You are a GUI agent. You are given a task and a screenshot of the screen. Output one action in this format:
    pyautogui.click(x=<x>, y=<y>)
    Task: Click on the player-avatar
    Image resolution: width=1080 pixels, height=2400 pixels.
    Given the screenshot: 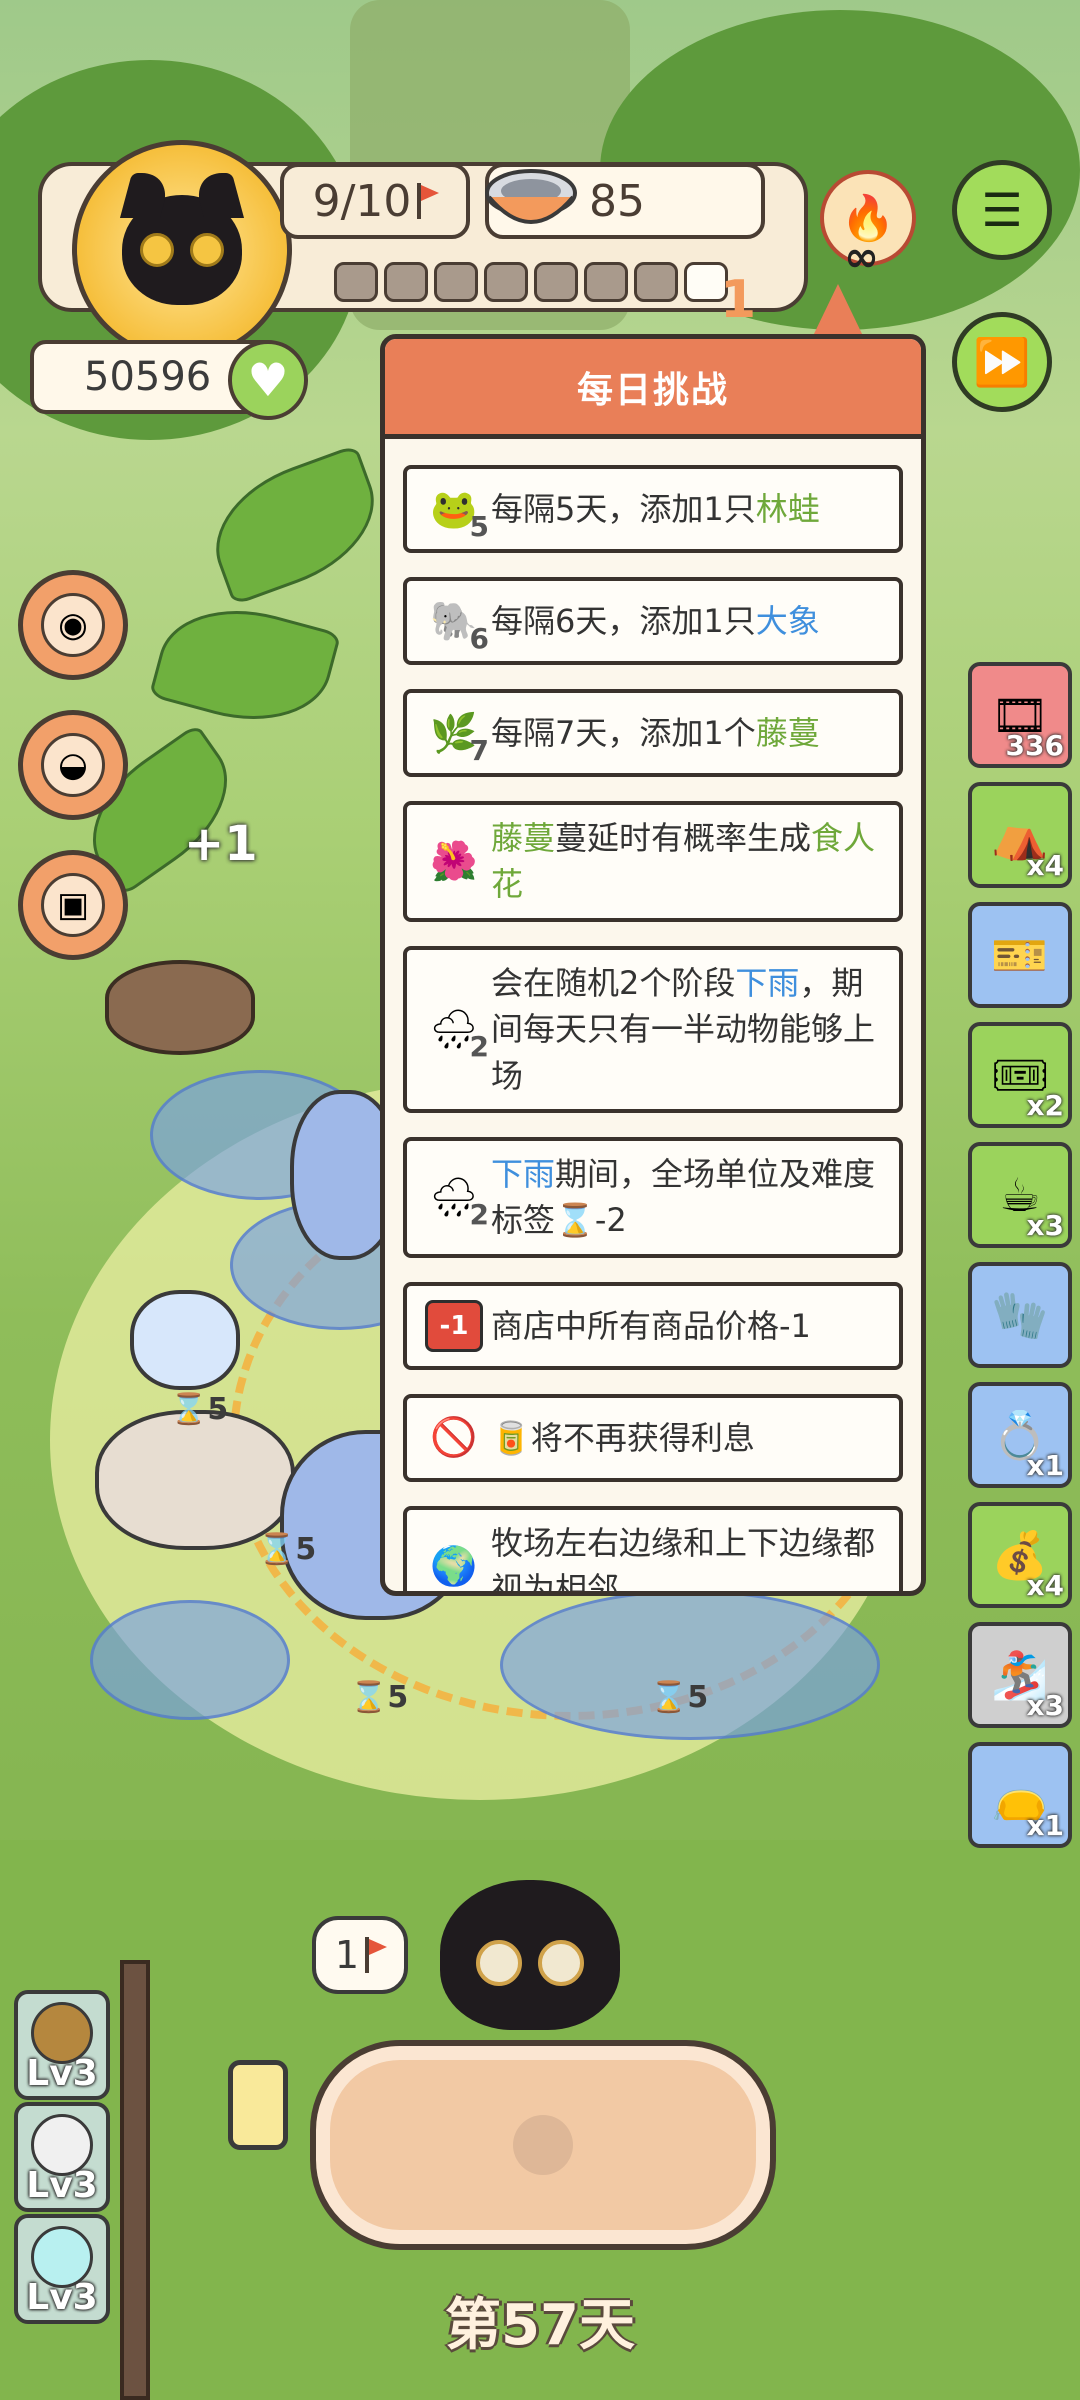 What is the action you would take?
    pyautogui.click(x=182, y=250)
    